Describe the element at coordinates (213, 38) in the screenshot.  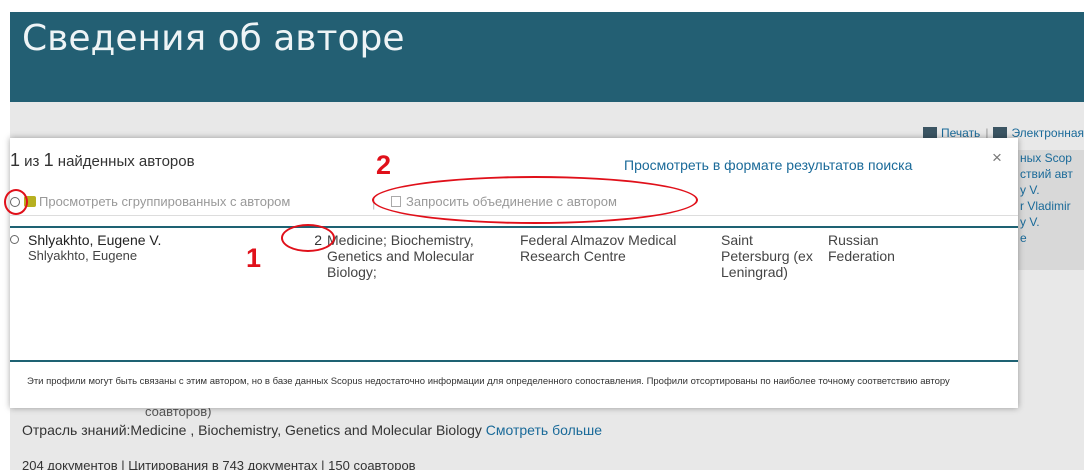
I see `page-title: Сведения об авторе` at that location.